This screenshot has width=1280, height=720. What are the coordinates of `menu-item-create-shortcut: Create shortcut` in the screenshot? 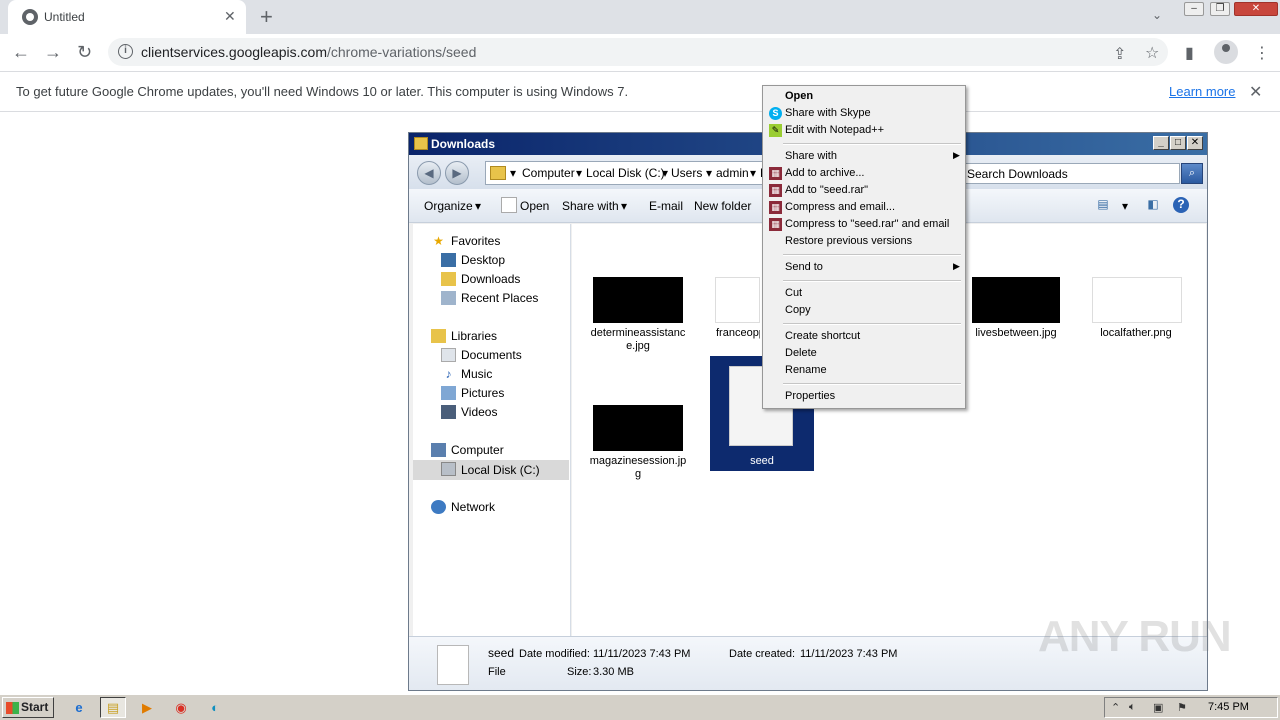 It's located at (864, 336).